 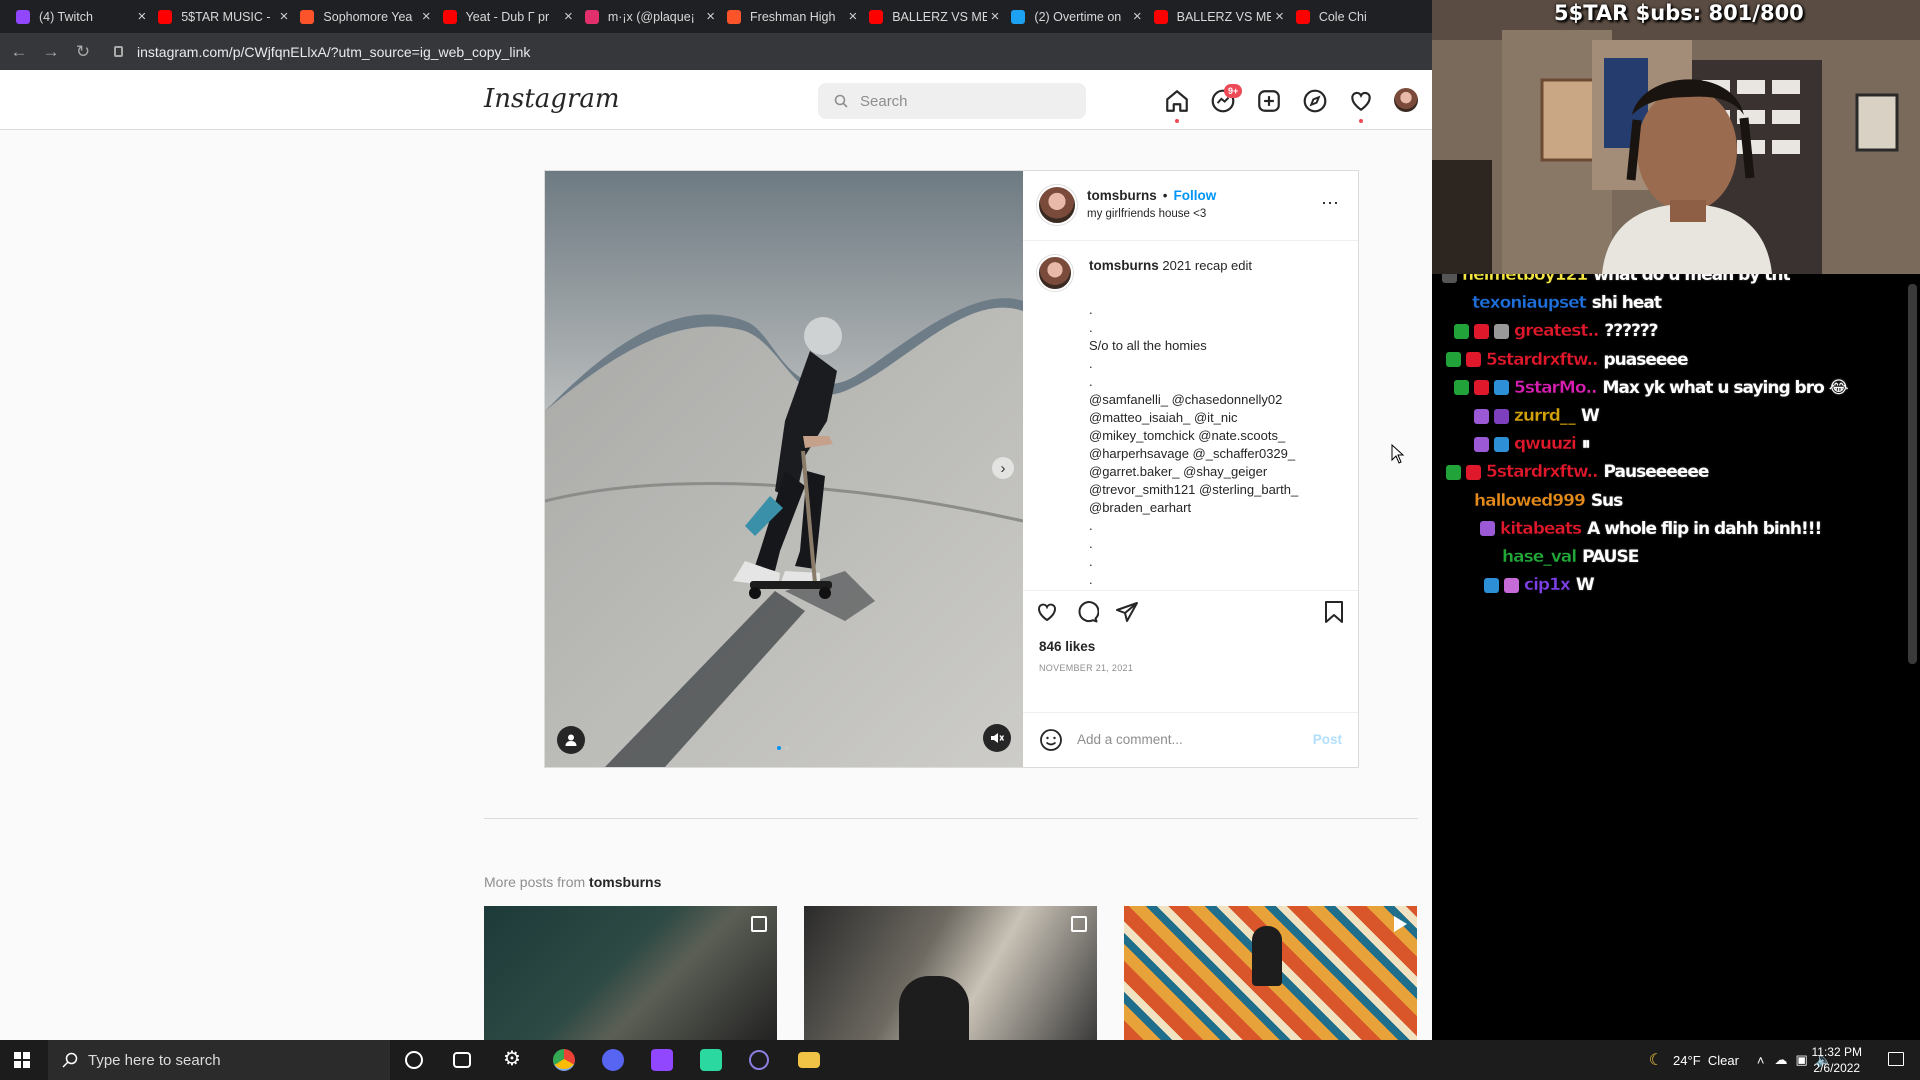 What do you see at coordinates (1691, 279) in the screenshot?
I see `chat-message-text: what do u mean by tht` at bounding box center [1691, 279].